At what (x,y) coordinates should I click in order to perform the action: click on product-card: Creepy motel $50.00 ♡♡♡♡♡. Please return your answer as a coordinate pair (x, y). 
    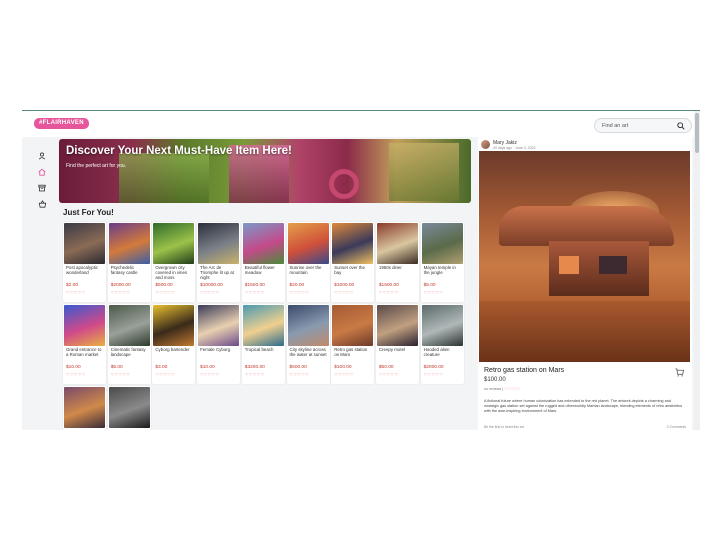
    Looking at the image, I should click on (397, 344).